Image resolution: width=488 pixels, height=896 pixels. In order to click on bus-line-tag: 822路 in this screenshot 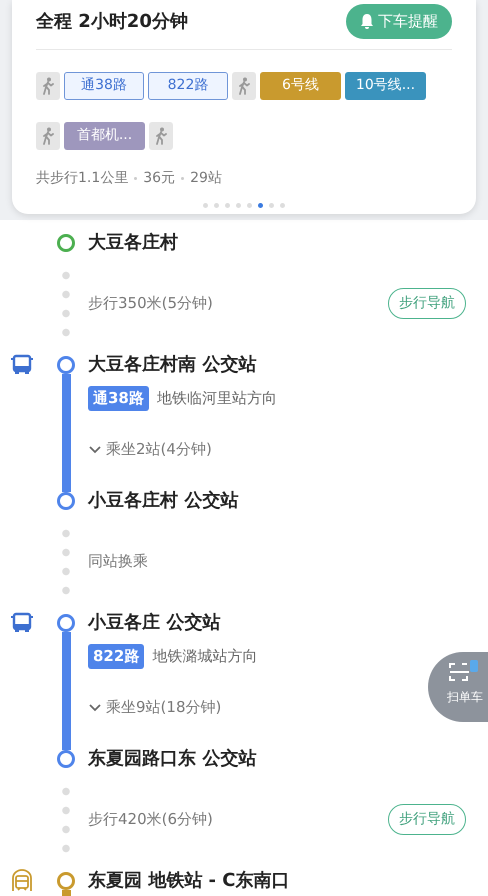, I will do `click(188, 86)`.